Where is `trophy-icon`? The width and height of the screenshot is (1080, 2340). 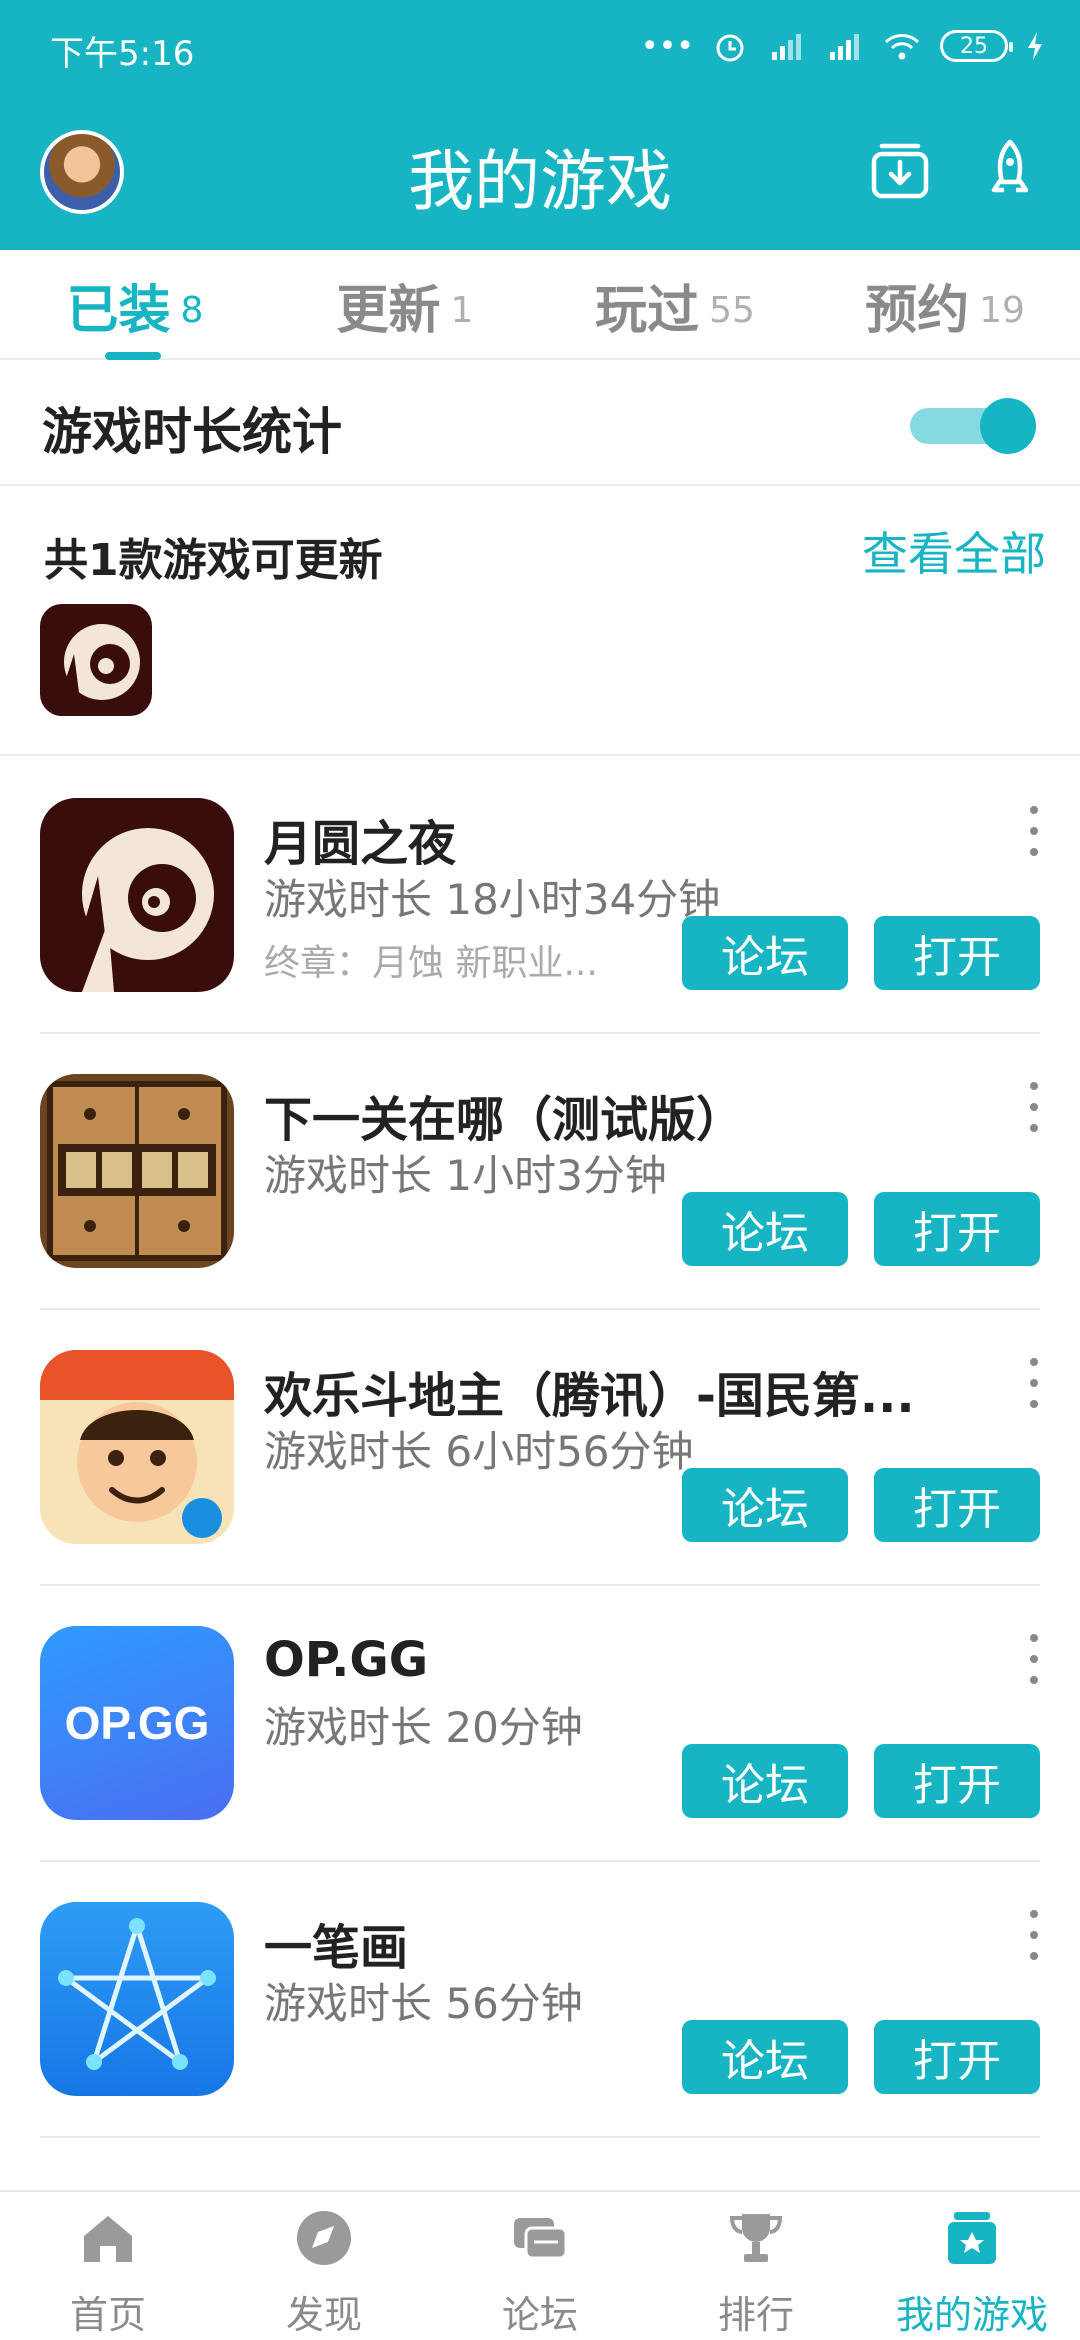
trophy-icon is located at coordinates (756, 2238).